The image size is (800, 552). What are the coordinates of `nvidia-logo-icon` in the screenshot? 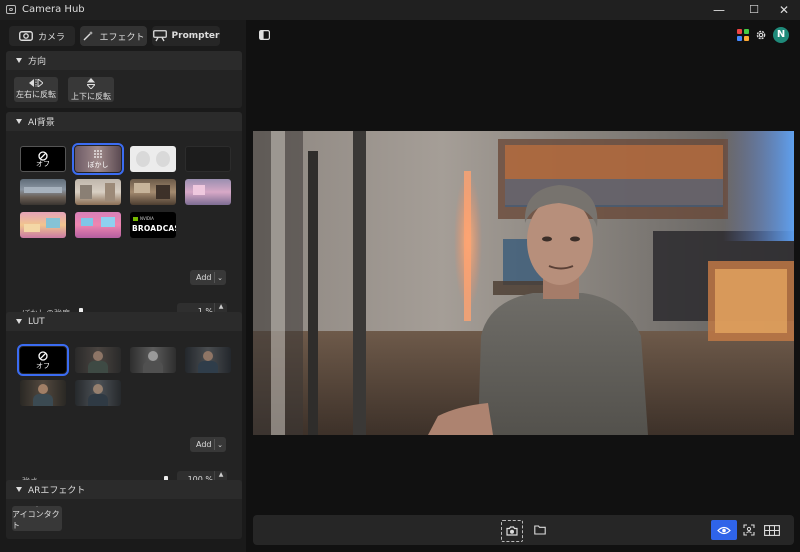 It's located at (135, 219).